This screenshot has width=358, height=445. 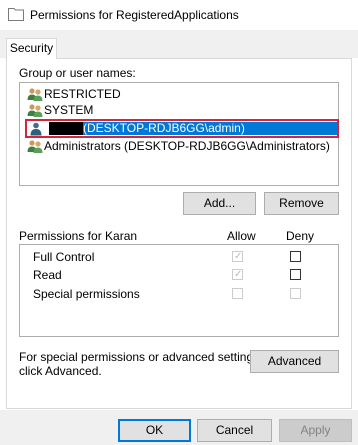 I want to click on deny-checkbox-special, so click(x=295, y=293).